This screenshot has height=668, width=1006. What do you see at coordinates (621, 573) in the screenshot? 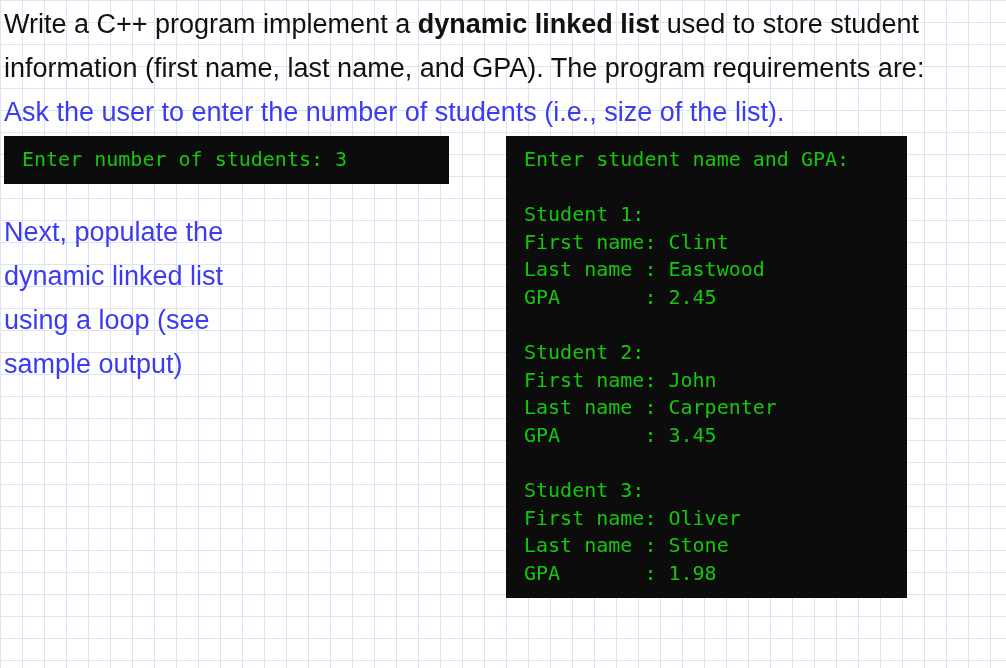
I see `console-line: GPA : 1.98` at bounding box center [621, 573].